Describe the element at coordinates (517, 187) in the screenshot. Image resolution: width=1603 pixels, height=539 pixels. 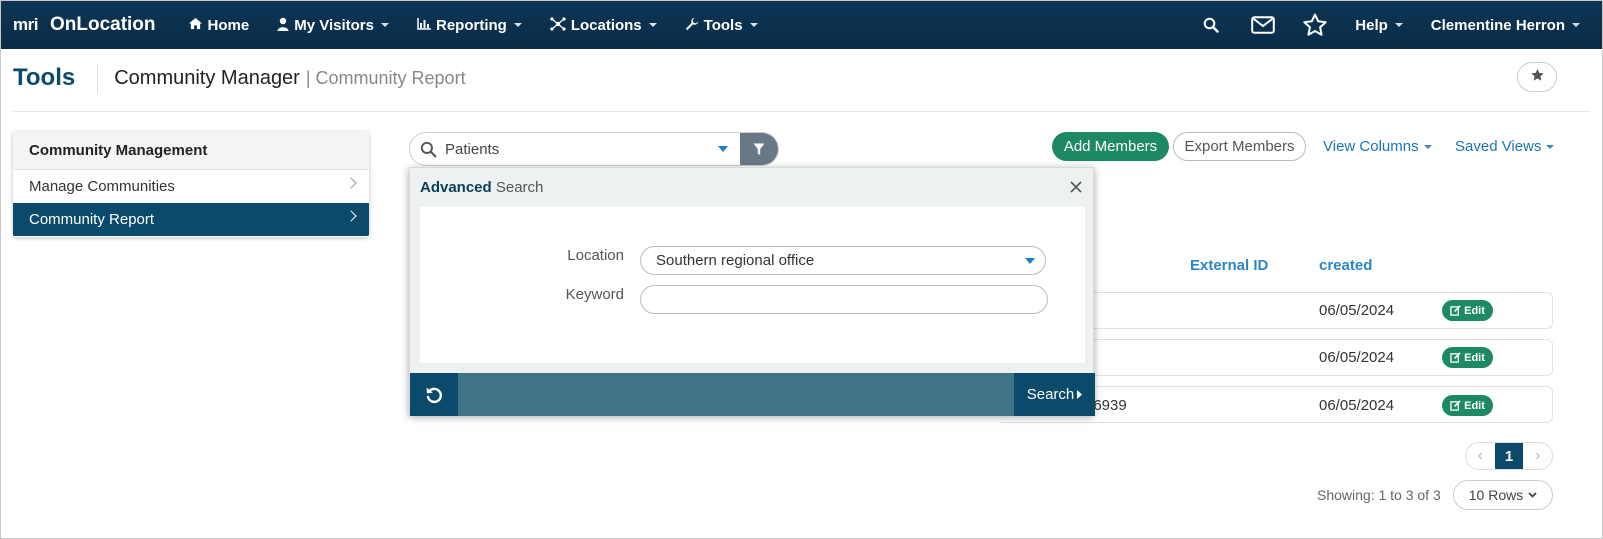
I see `advanced-search-title-rest: Search` at that location.